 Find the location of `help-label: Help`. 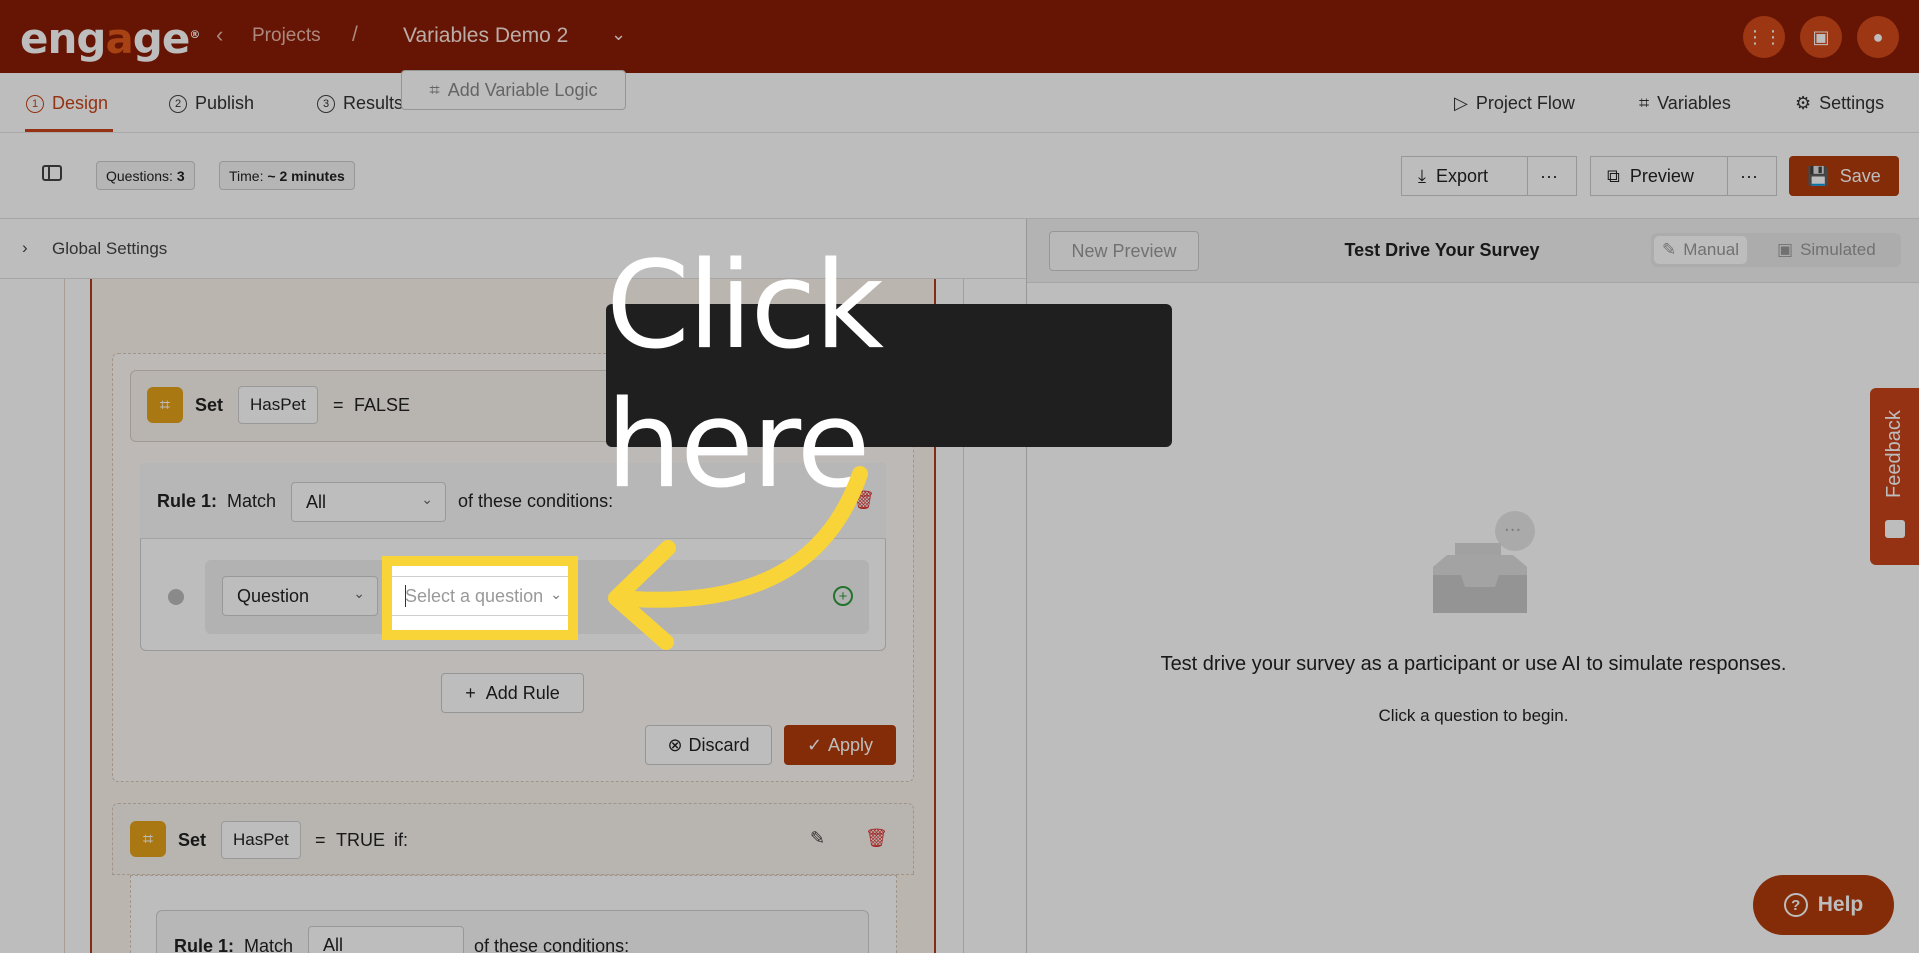

help-label: Help is located at coordinates (1840, 904).